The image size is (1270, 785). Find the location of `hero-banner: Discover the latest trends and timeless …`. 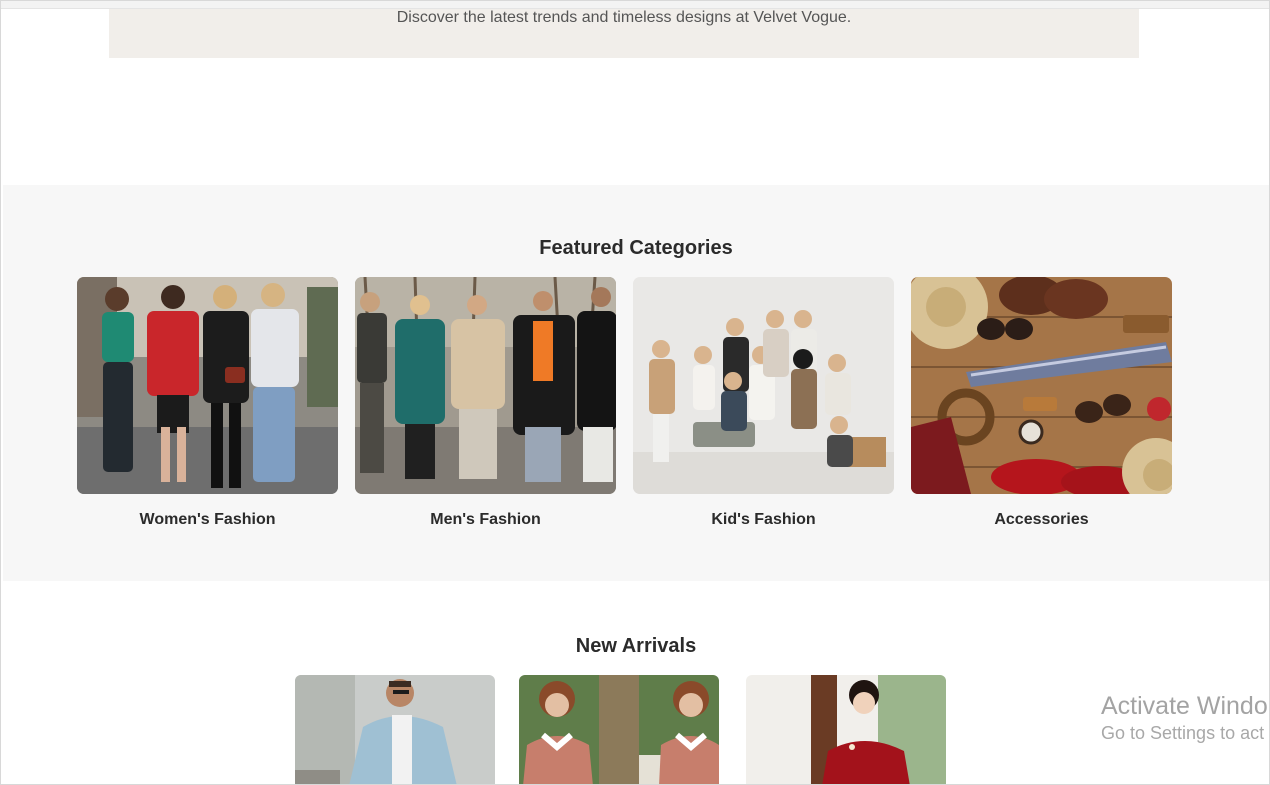

hero-banner: Discover the latest trends and timeless … is located at coordinates (624, 33).